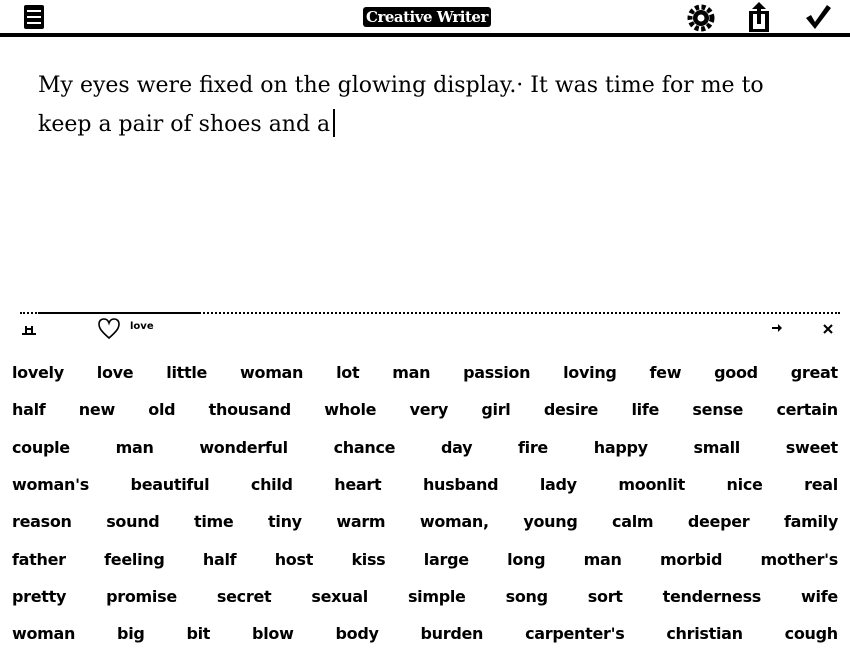  Describe the element at coordinates (339, 596) in the screenshot. I see `word-suggestion: sexual` at that location.